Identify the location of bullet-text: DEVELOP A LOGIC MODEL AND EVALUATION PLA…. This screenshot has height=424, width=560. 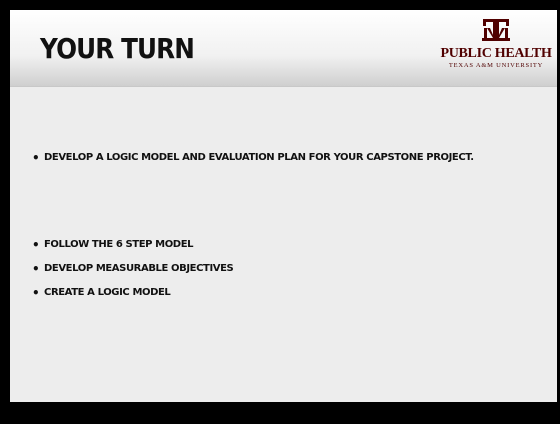
(259, 157).